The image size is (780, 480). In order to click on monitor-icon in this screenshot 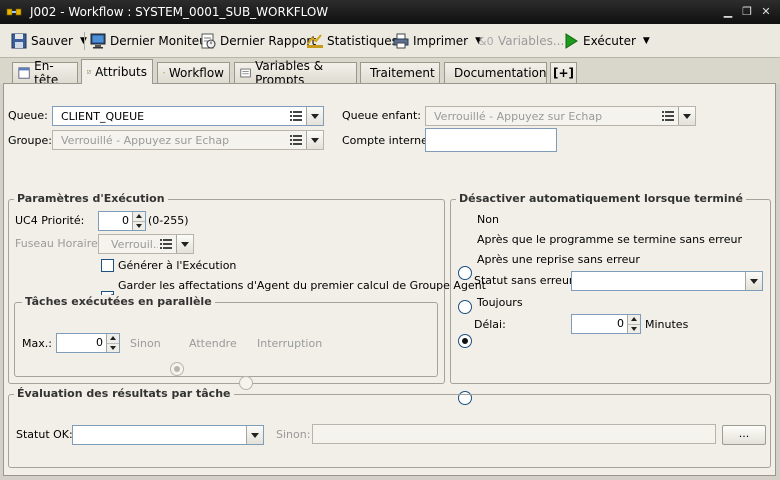, I will do `click(98, 41)`.